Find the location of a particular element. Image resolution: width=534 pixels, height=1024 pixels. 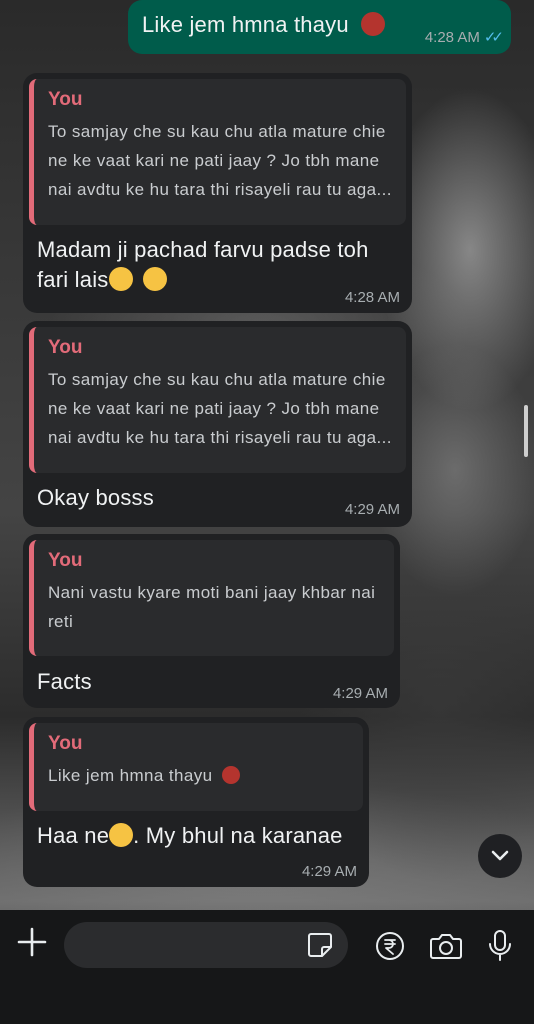

chevron-down-icon is located at coordinates (500, 855).